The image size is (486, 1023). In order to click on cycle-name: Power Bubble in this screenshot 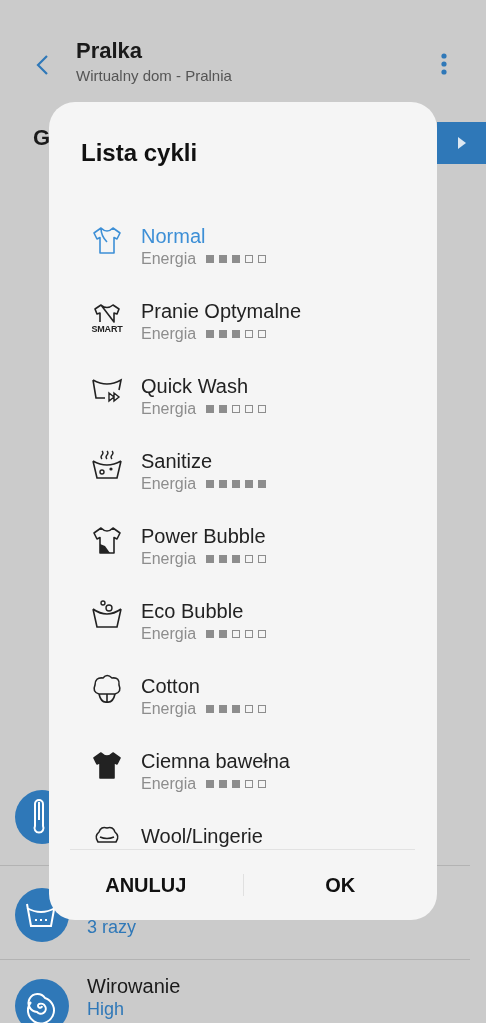, I will do `click(204, 536)`.